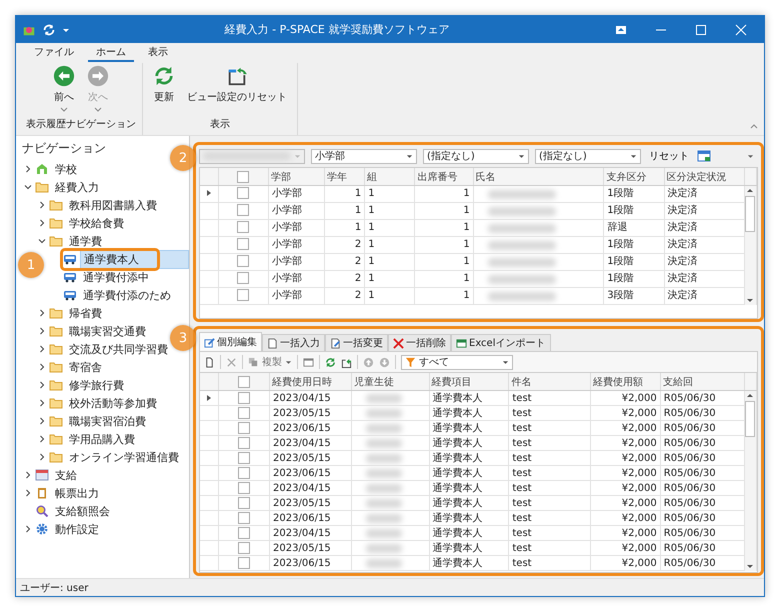 This screenshot has width=780, height=612. Describe the element at coordinates (77, 187) in the screenshot. I see `tree-item: 経費入力` at that location.